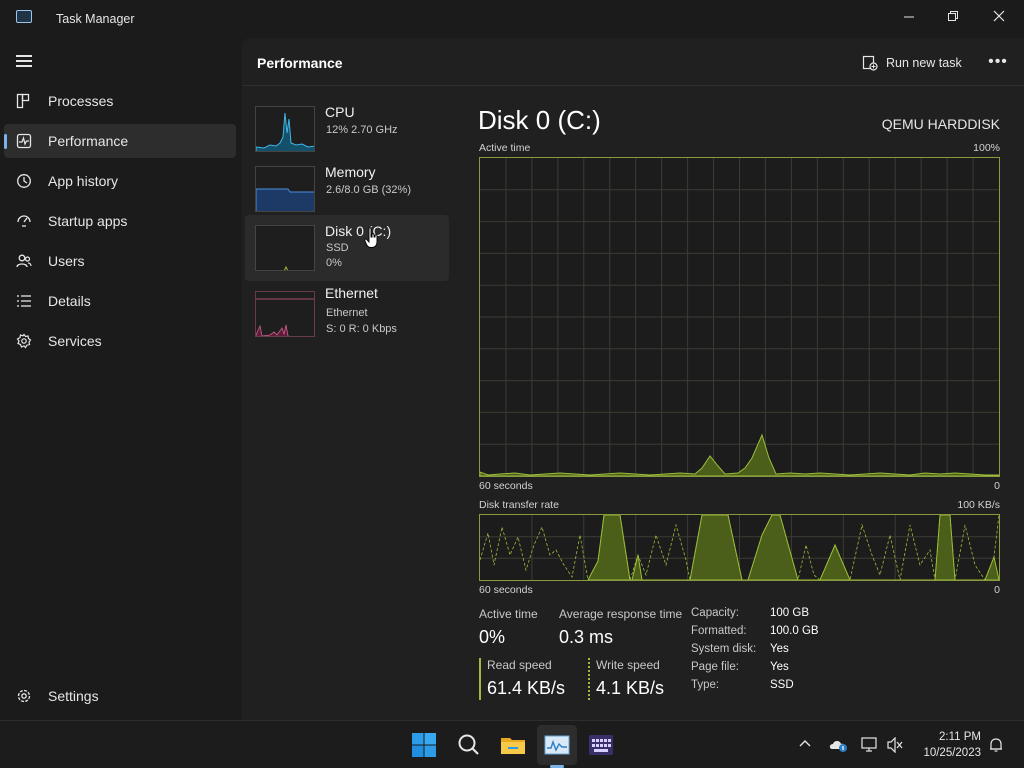  I want to click on resource-name: Disk 0 (C:), so click(358, 231).